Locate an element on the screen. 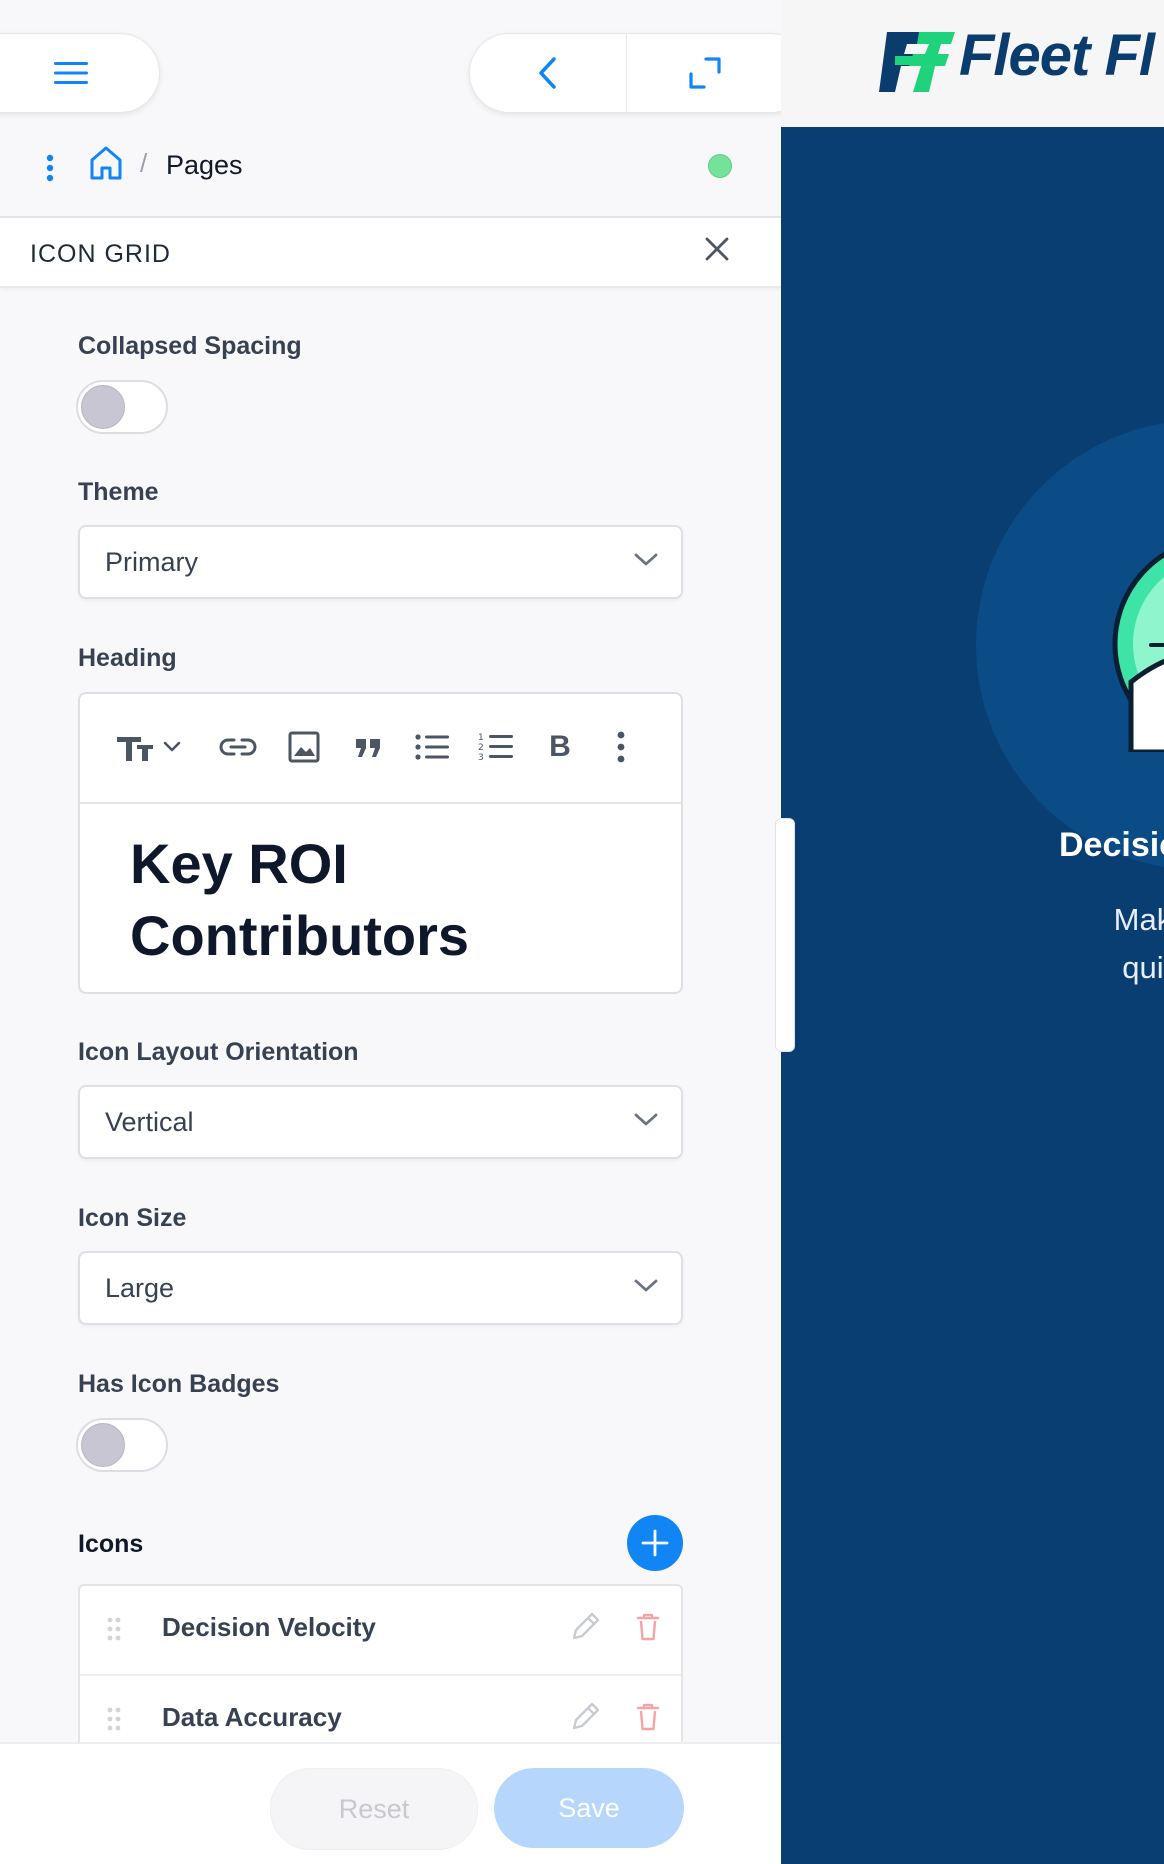  svg-text: 3 is located at coordinates (481, 758).